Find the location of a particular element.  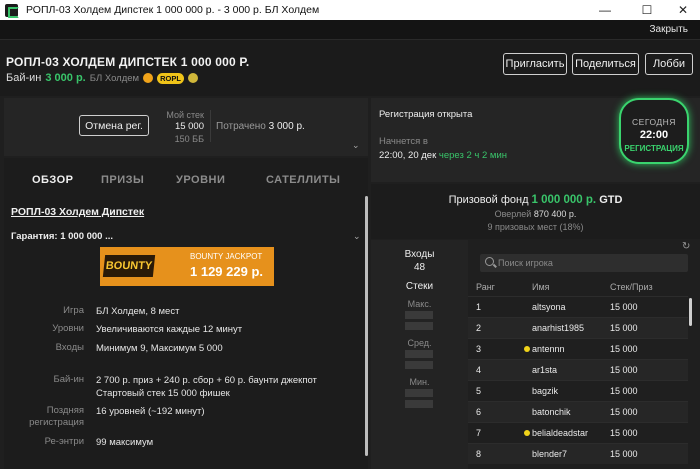

tab-levels: УРОВНИ is located at coordinates (200, 180).